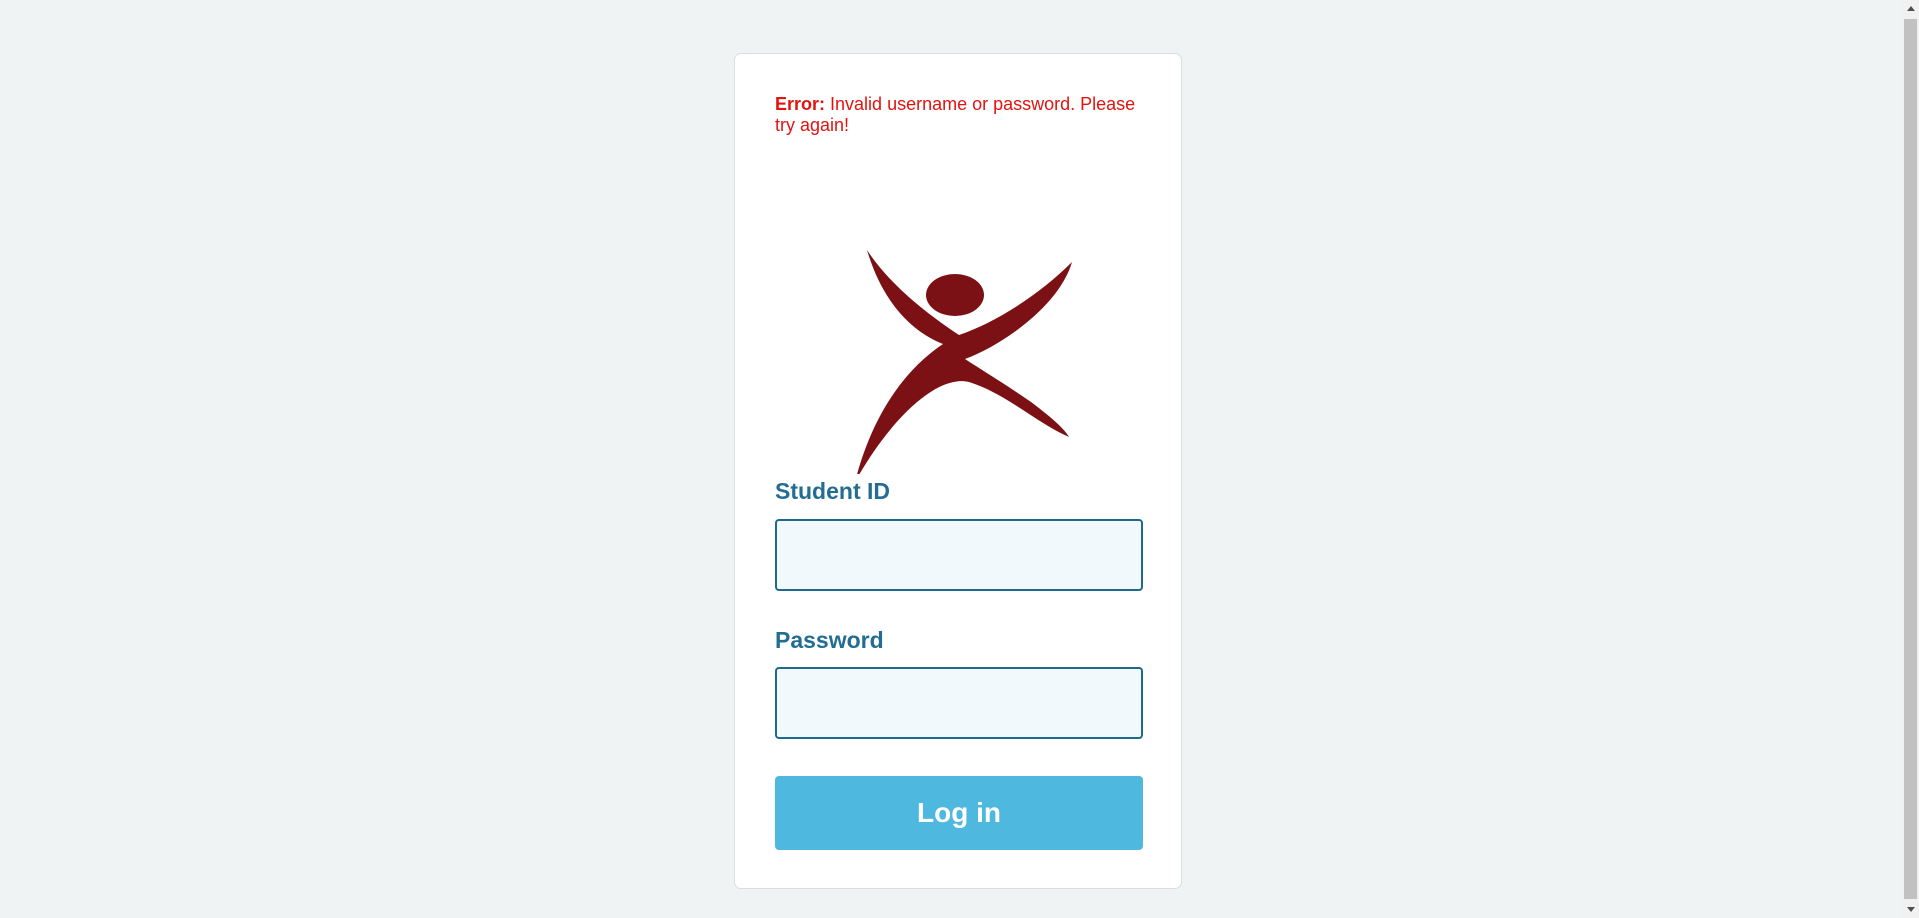 Image resolution: width=1919 pixels, height=918 pixels. Describe the element at coordinates (955, 295) in the screenshot. I see `logo-head` at that location.